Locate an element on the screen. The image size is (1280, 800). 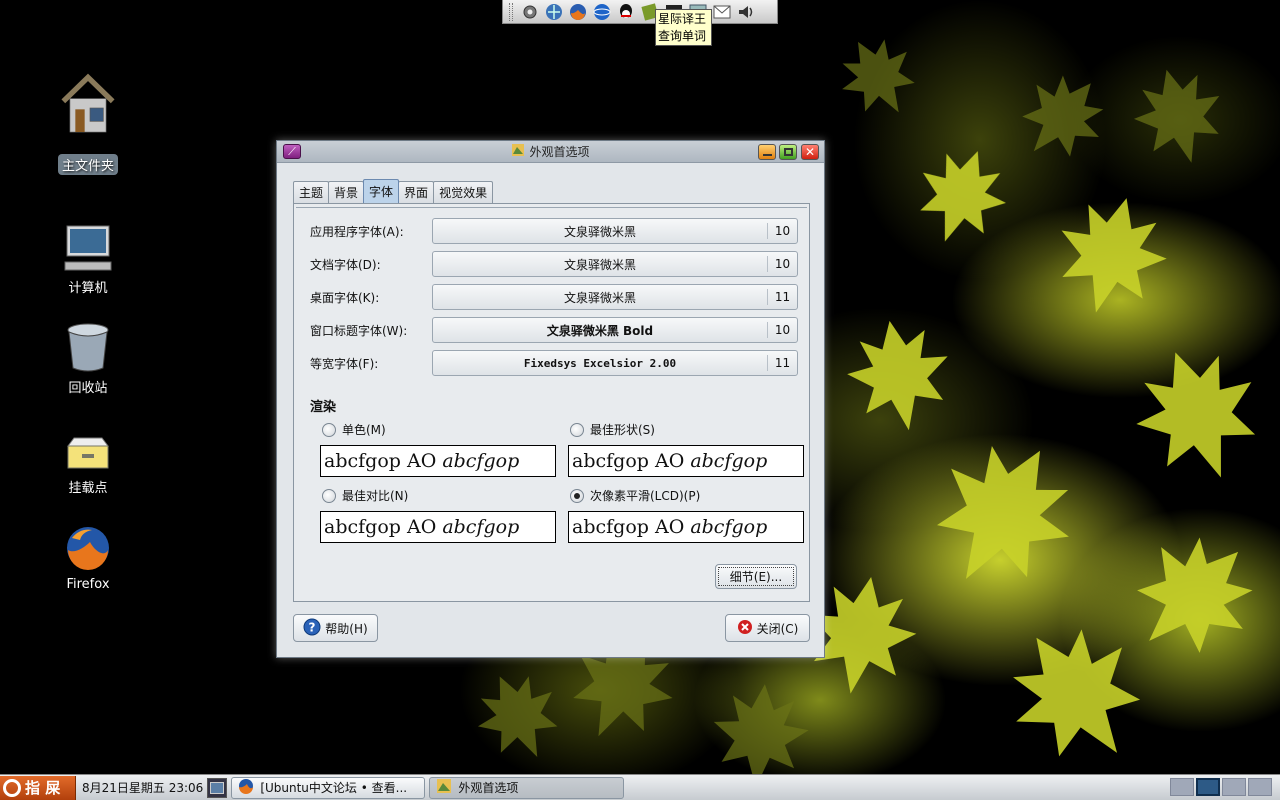
tab-interface: 界面 is located at coordinates (416, 192).